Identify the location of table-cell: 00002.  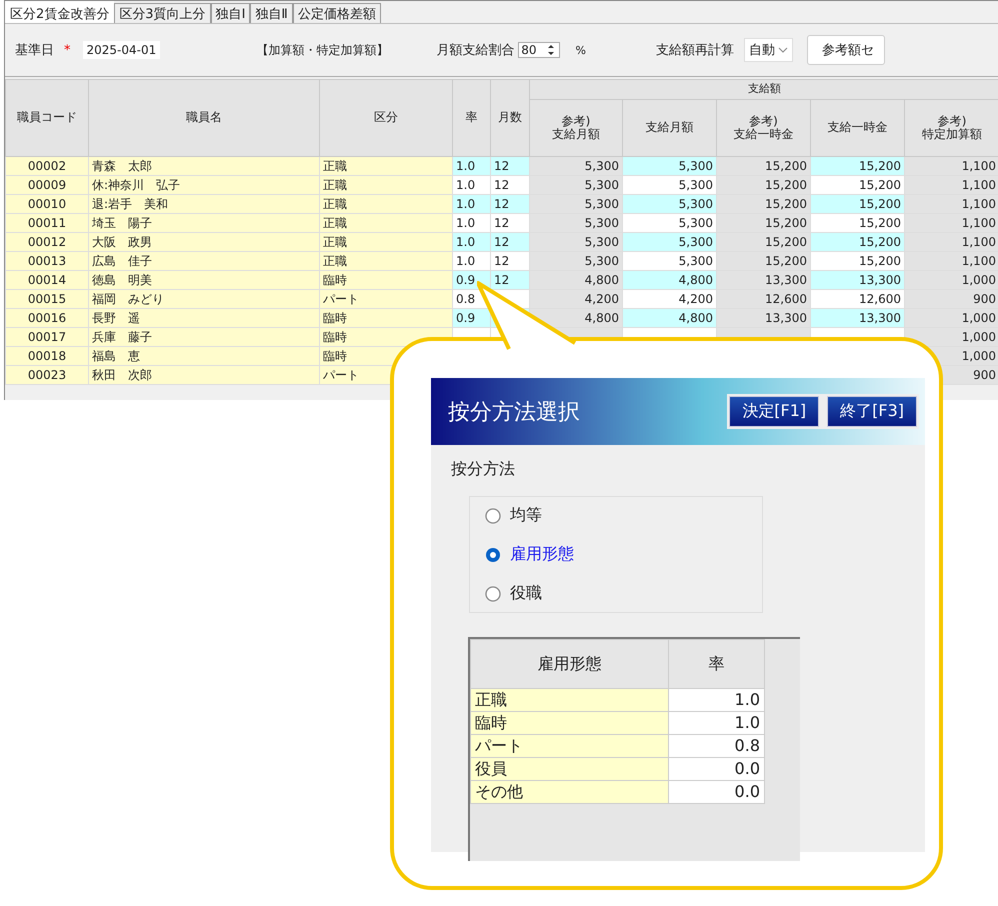
(47, 166).